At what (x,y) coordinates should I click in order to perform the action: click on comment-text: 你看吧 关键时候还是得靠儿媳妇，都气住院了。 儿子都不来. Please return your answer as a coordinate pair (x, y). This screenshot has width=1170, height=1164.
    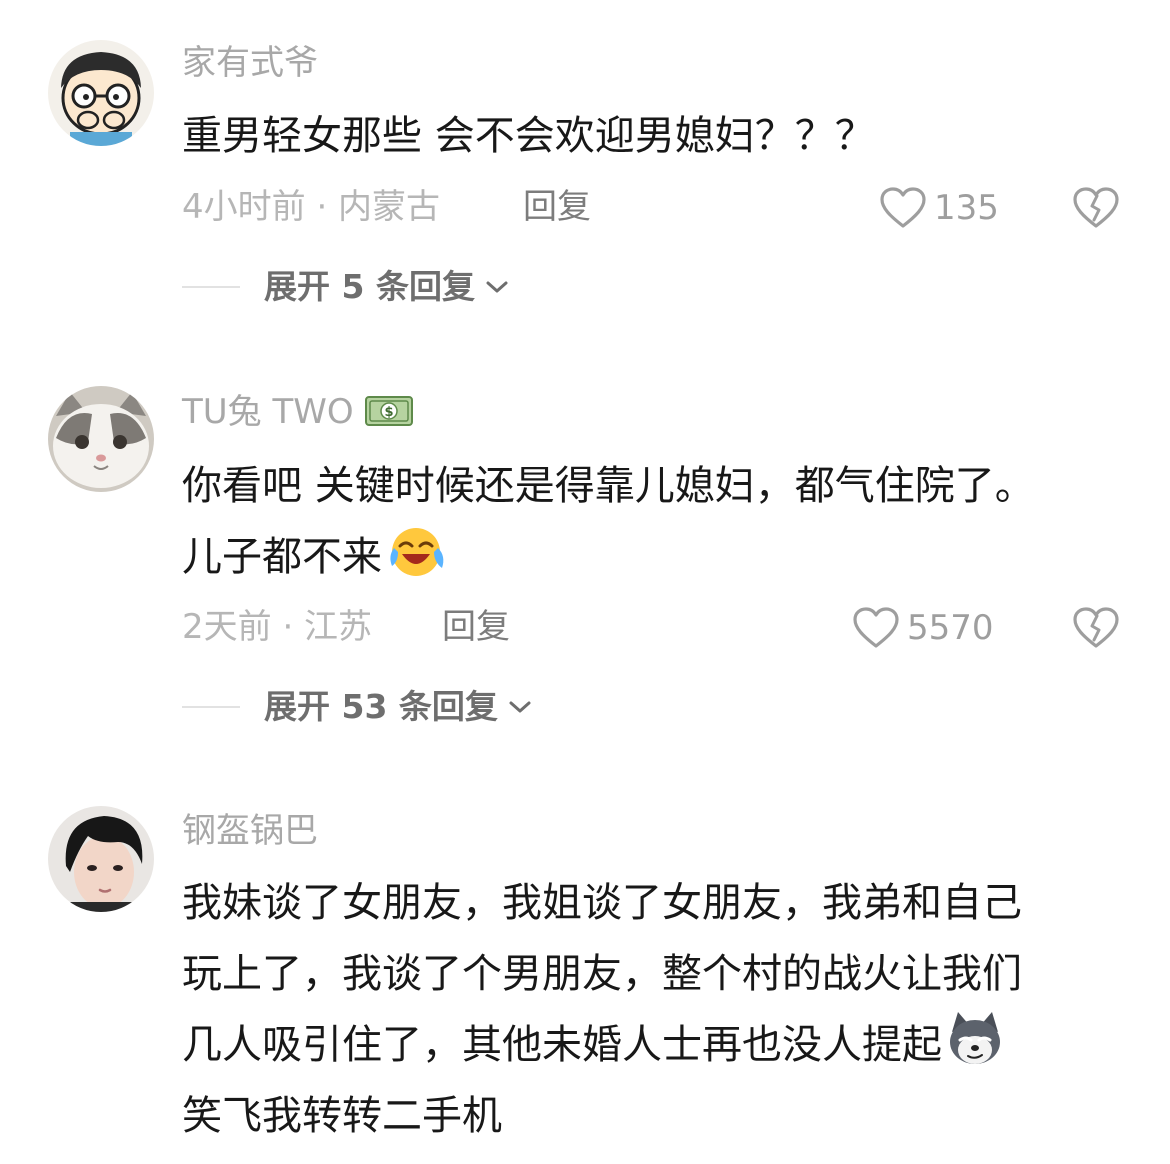
    Looking at the image, I should click on (662, 522).